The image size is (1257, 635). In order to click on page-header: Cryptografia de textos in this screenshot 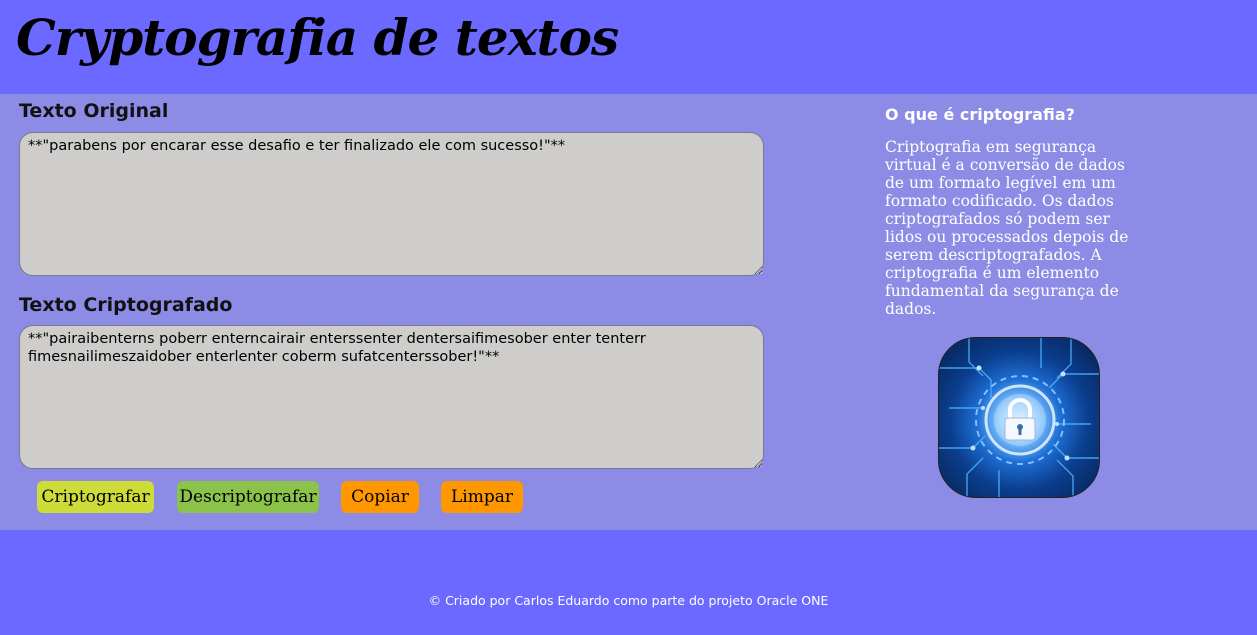, I will do `click(628, 47)`.